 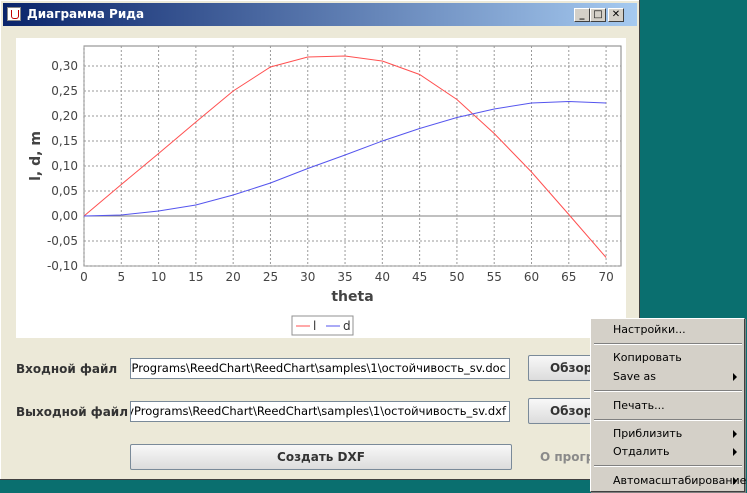 What do you see at coordinates (419, 277) in the screenshot?
I see `x-tick-label: 45` at bounding box center [419, 277].